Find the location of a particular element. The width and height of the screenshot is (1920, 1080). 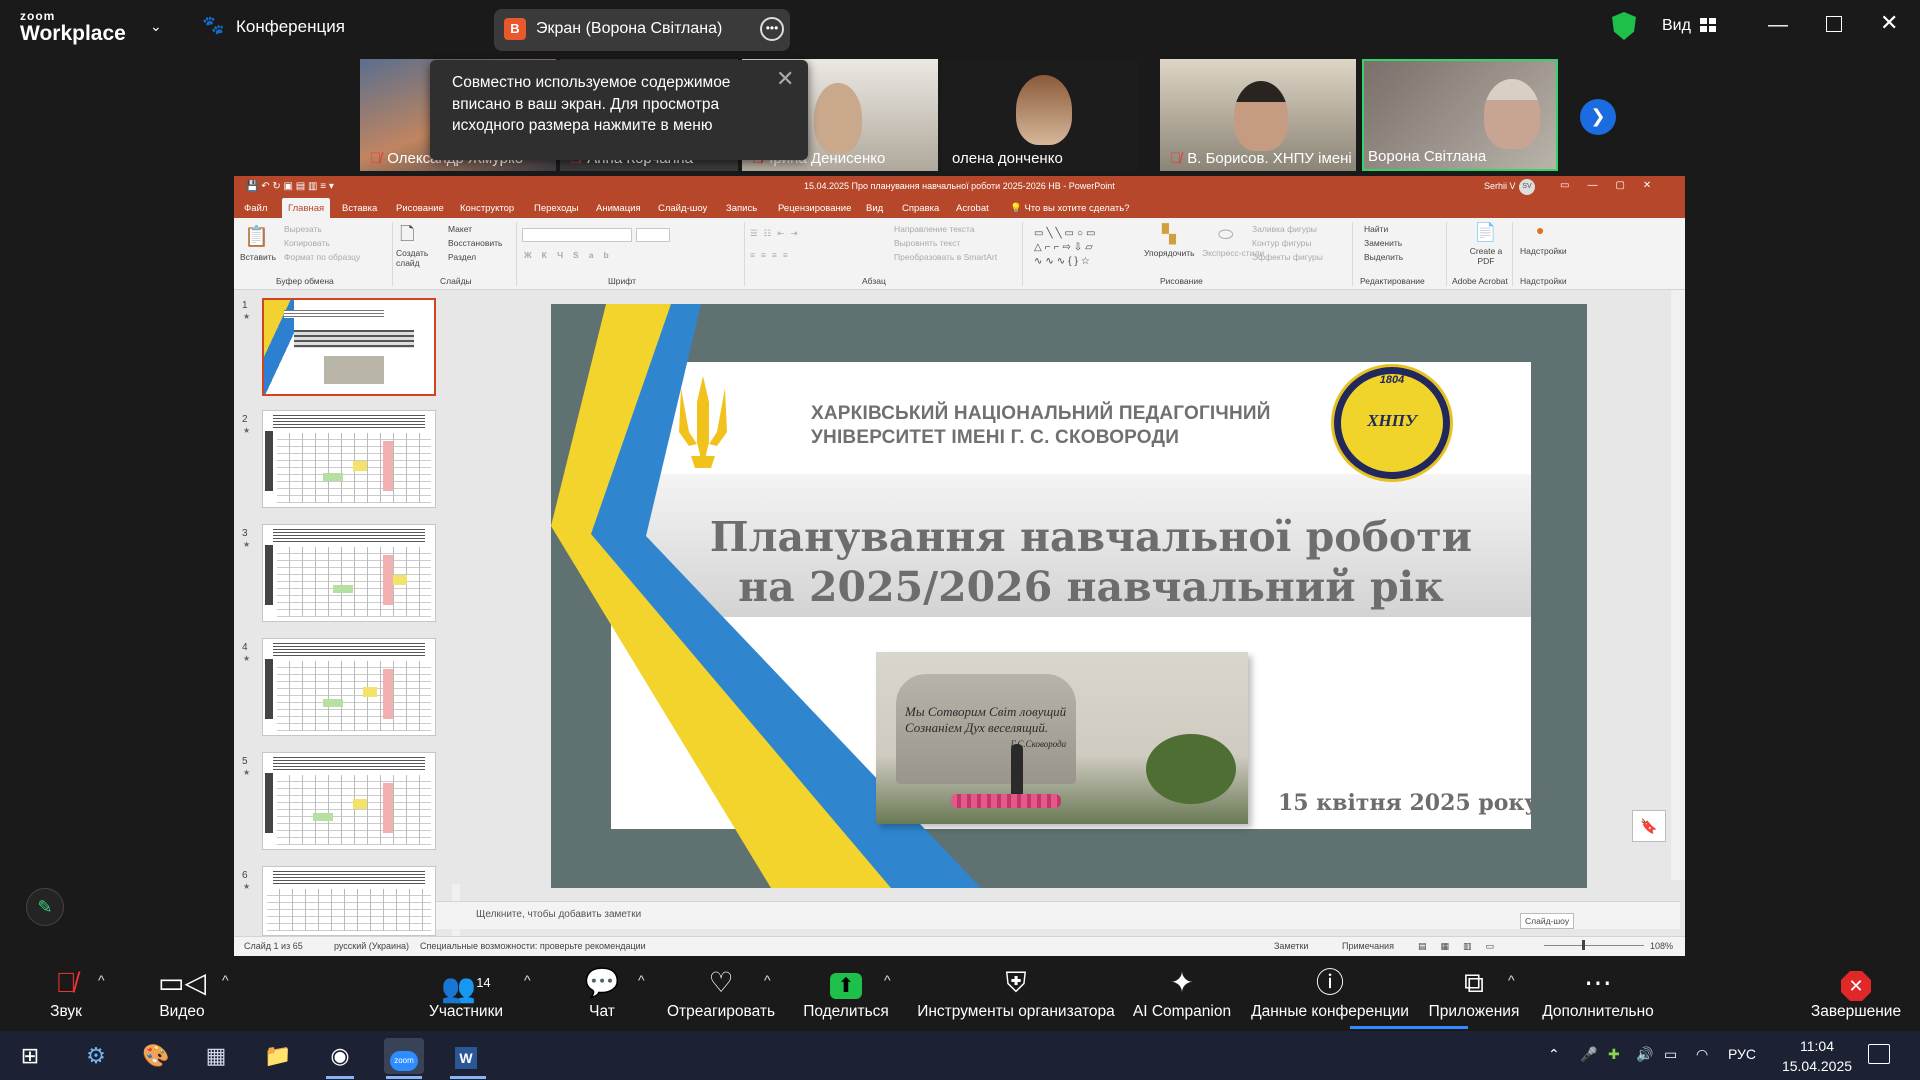

slide-scrollbar is located at coordinates (1678, 585).